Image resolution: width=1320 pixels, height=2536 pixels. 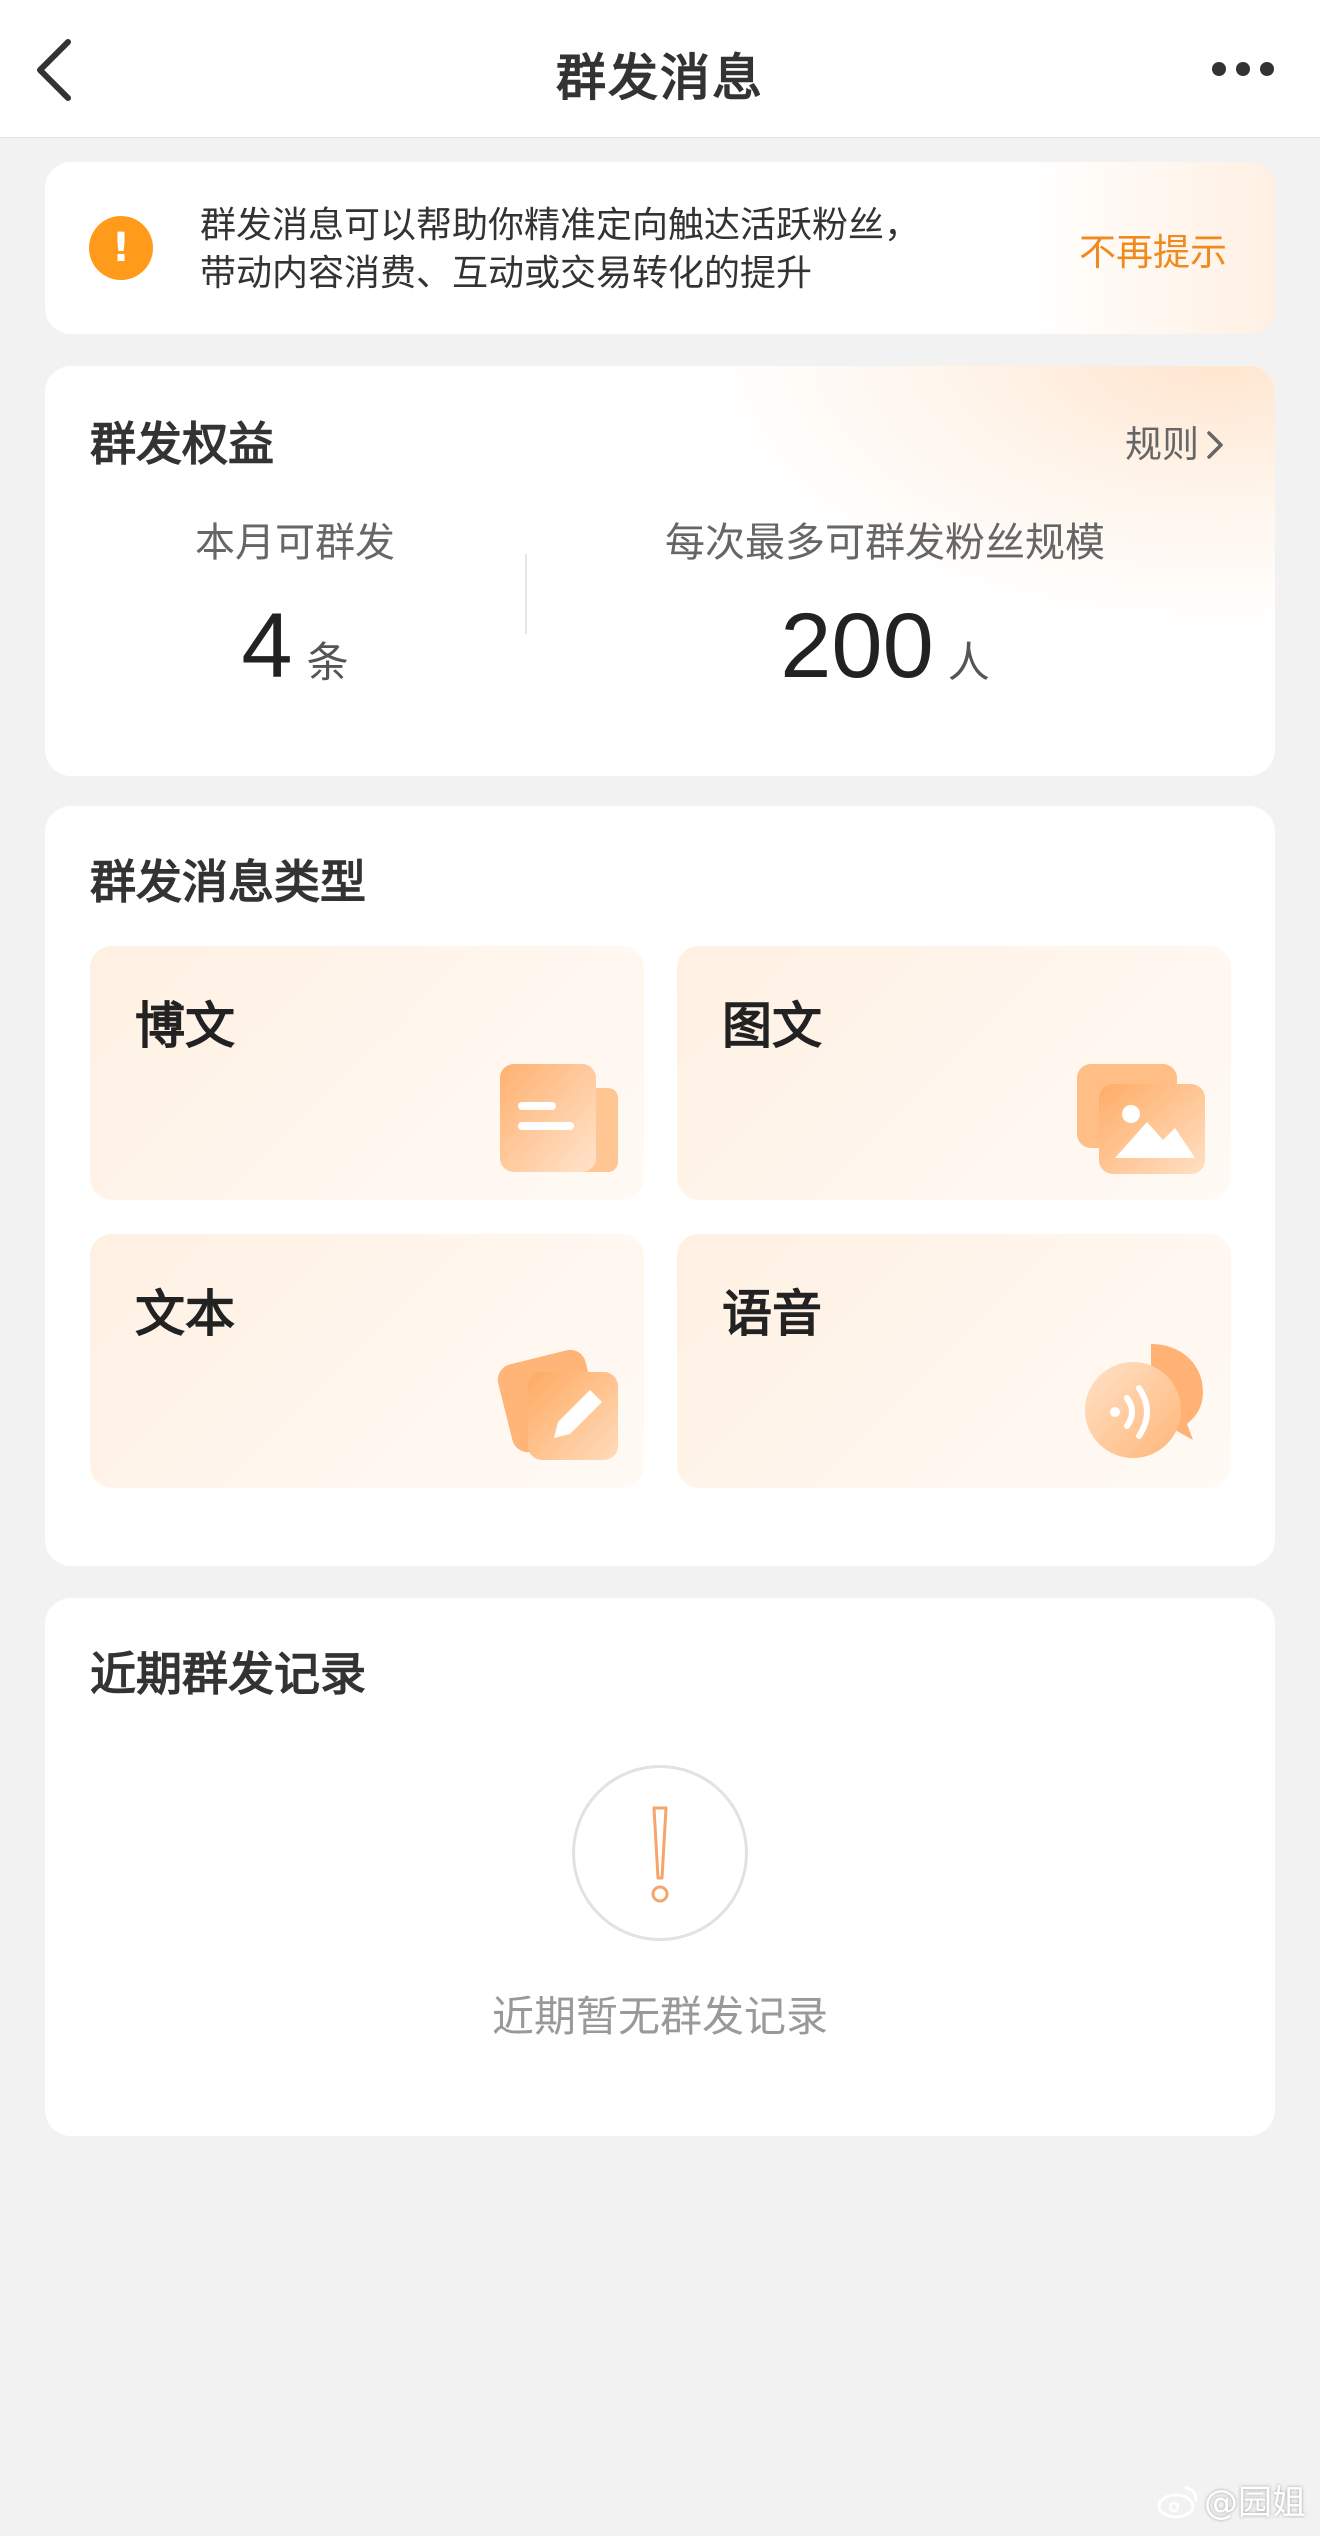 What do you see at coordinates (559, 1120) in the screenshot?
I see `article-icon` at bounding box center [559, 1120].